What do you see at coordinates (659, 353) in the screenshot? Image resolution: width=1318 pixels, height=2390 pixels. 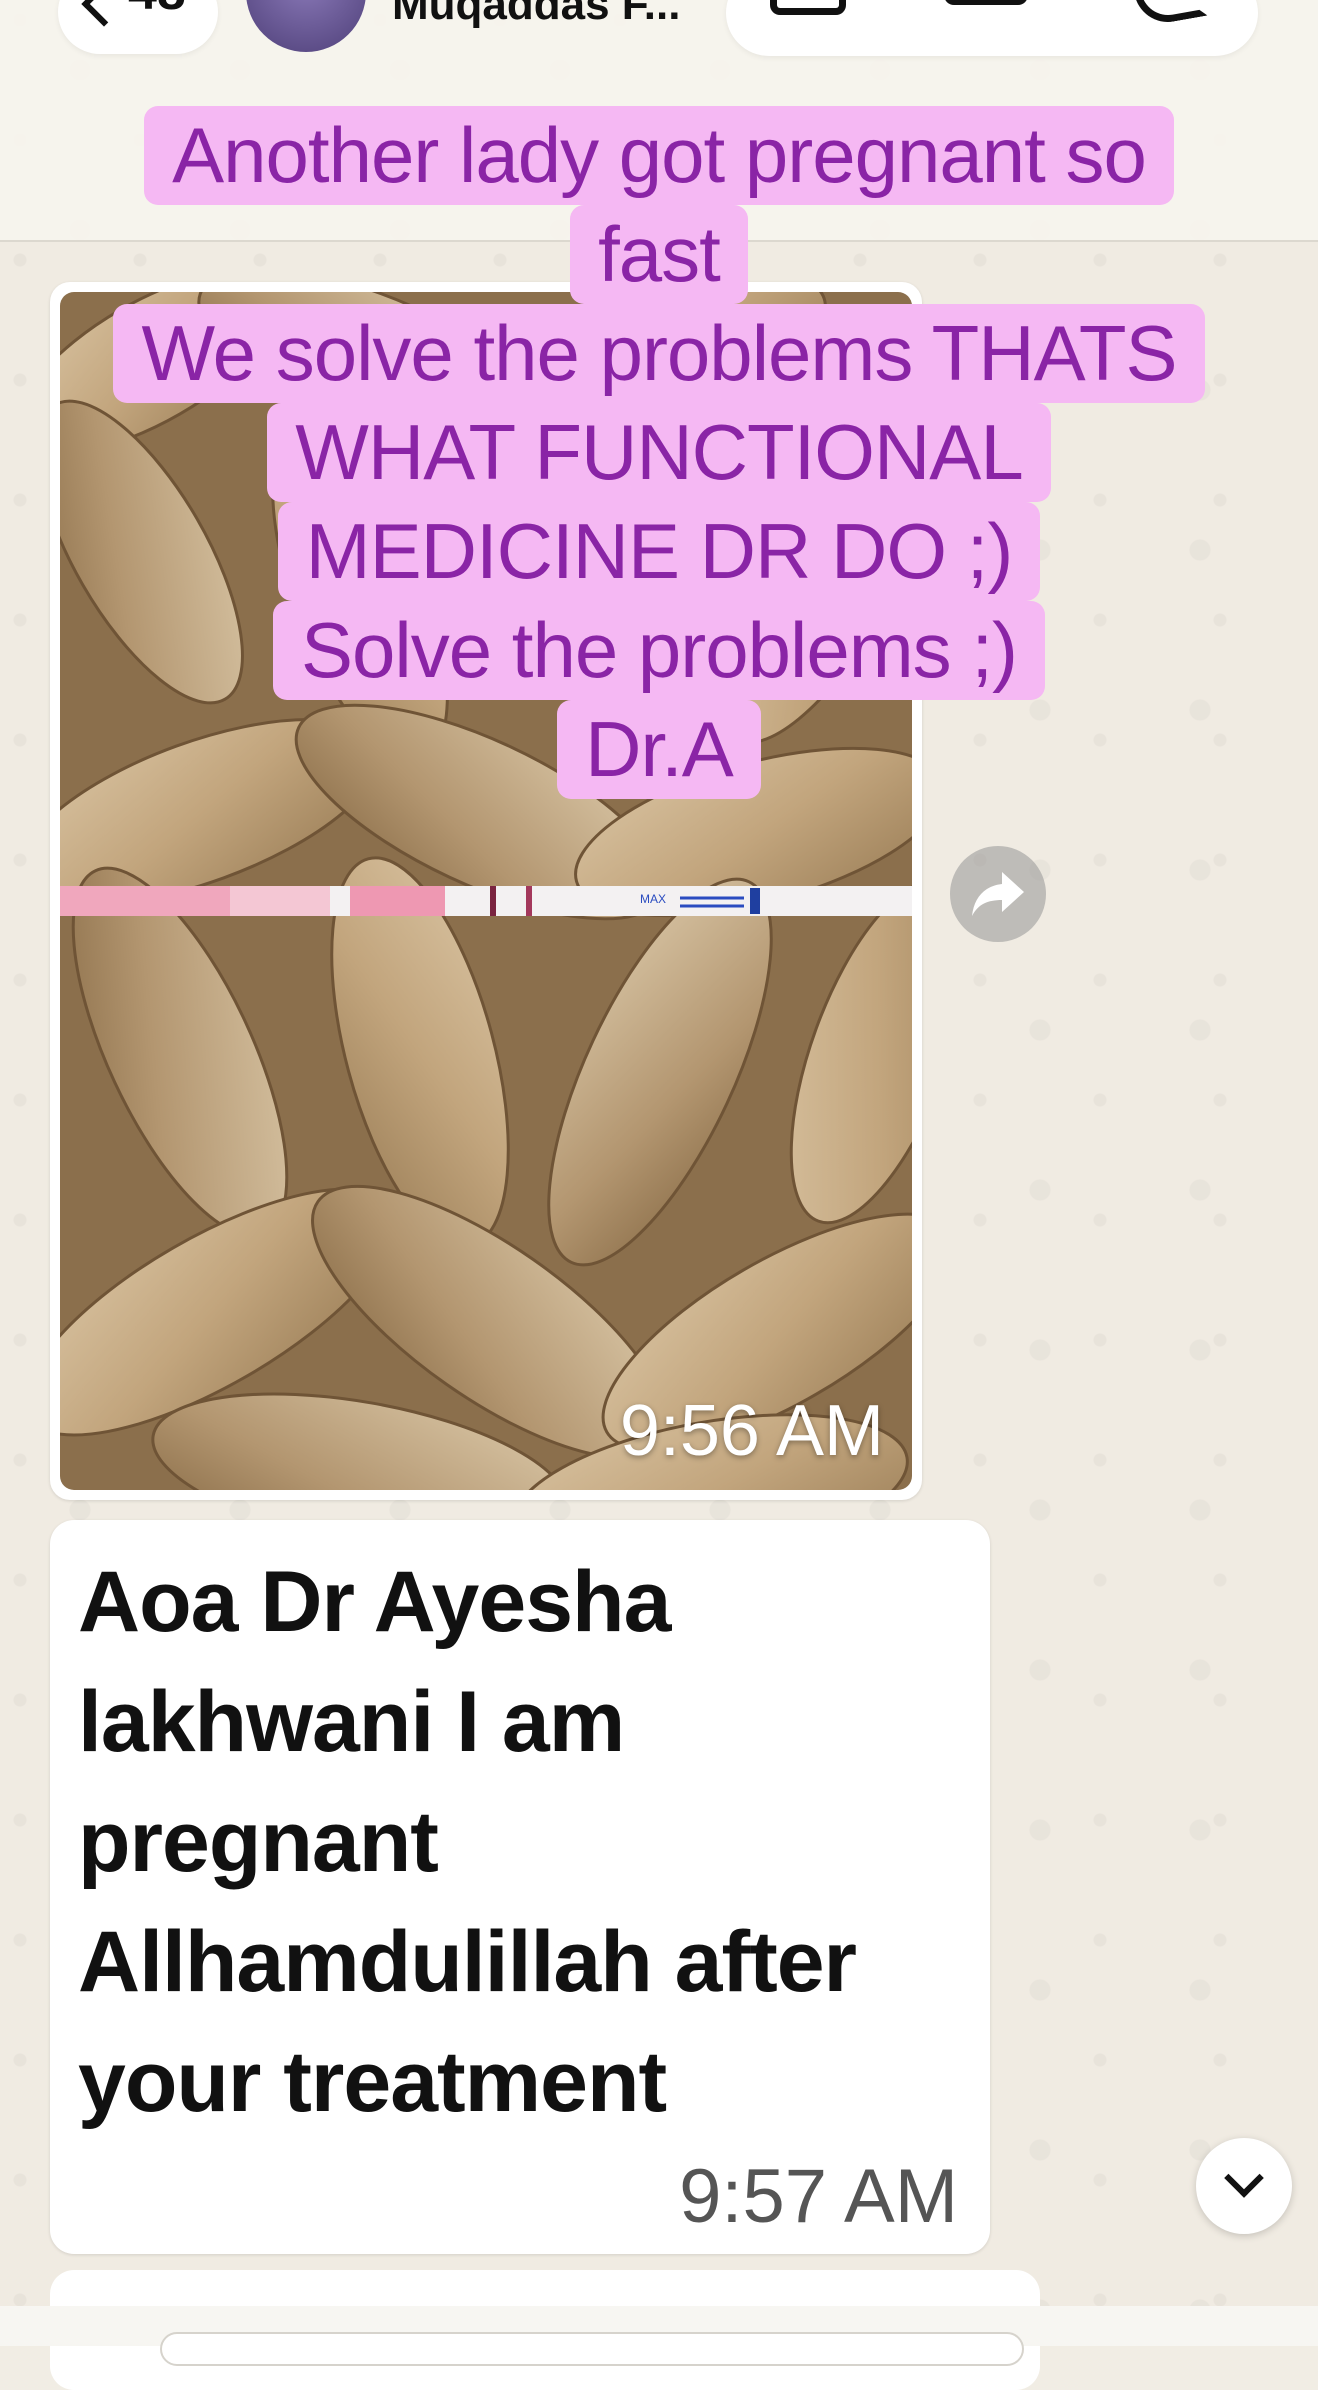 I see `caption-line: We solve the problems THATS` at bounding box center [659, 353].